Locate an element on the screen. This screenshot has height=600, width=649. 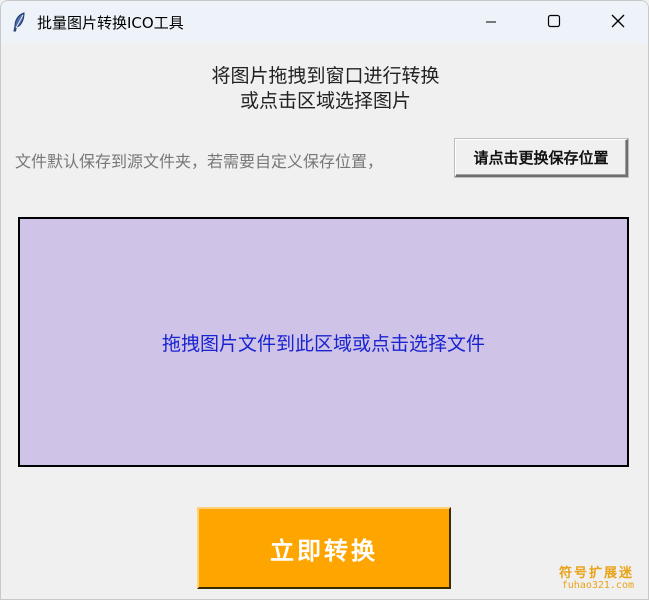
close-button is located at coordinates (617, 22).